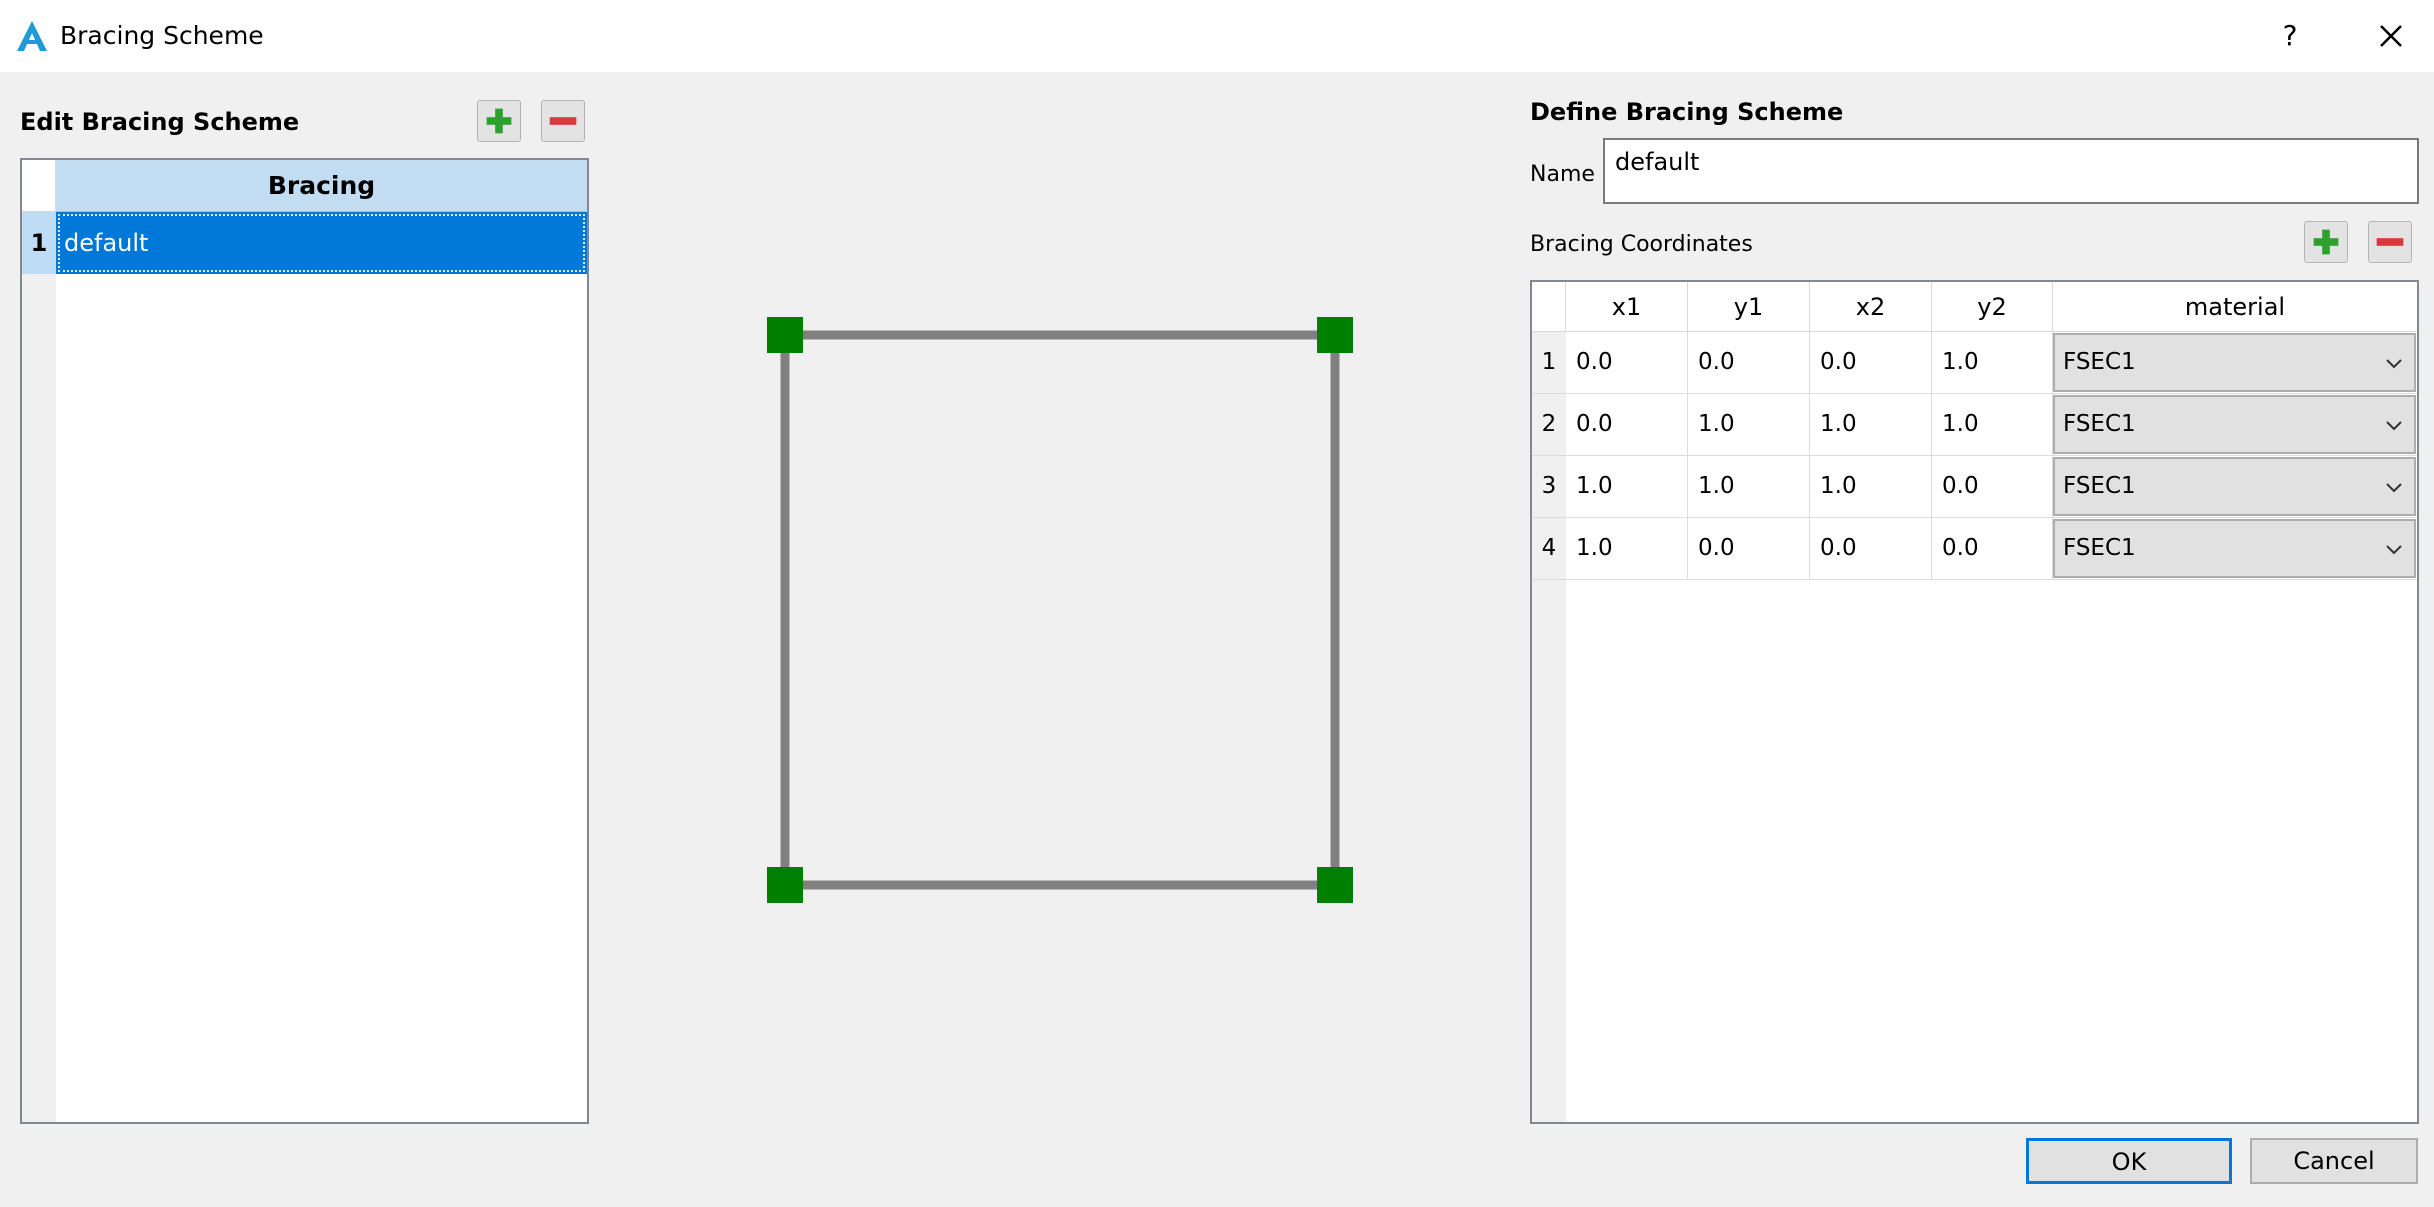 This screenshot has height=1207, width=2434. I want to click on table-row: 3 1.0 1.0 1.0 0.0 FSEC1, so click(1974, 487).